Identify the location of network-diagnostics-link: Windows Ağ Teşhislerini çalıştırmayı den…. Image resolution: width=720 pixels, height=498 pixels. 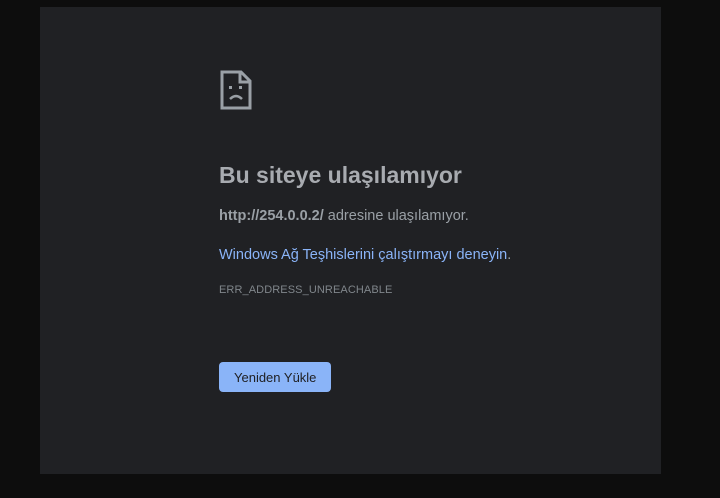
(363, 255).